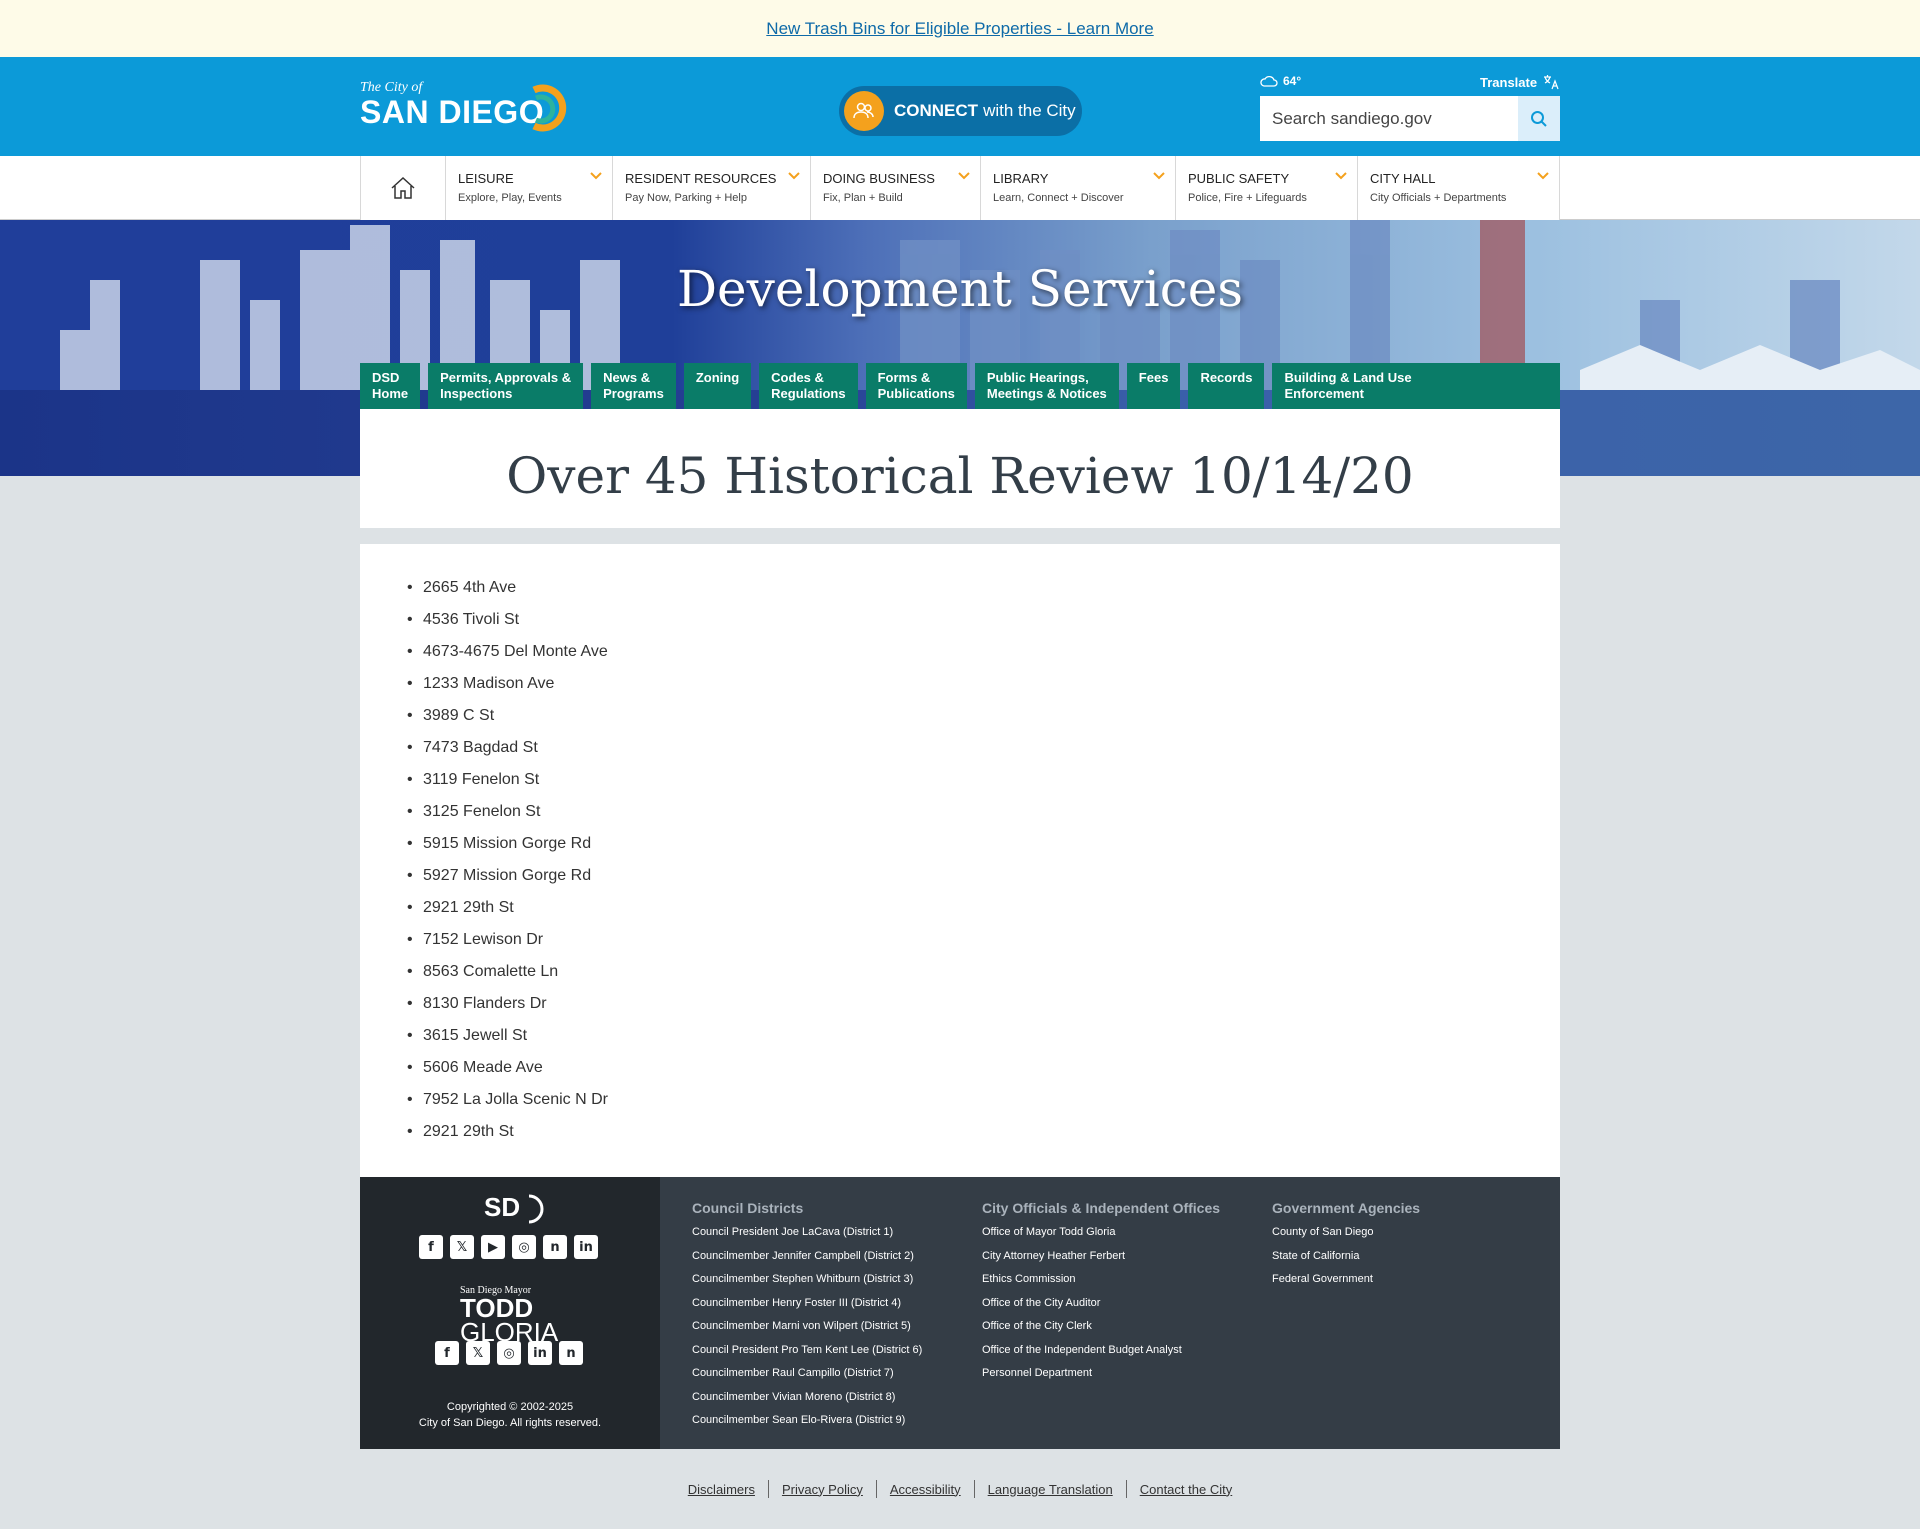 This screenshot has width=1920, height=1529. What do you see at coordinates (1153, 386) in the screenshot?
I see `subnav-fees: Fees` at bounding box center [1153, 386].